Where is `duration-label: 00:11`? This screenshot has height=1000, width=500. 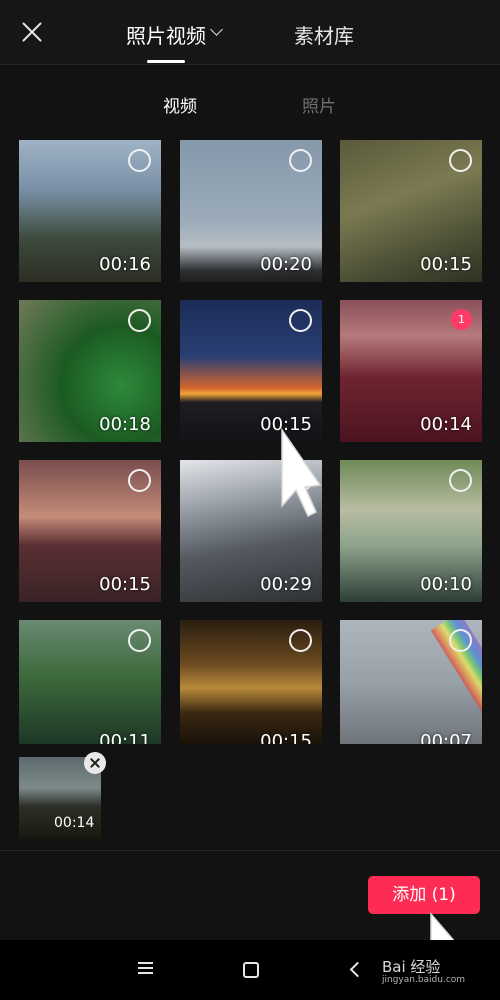 duration-label: 00:11 is located at coordinates (125, 737).